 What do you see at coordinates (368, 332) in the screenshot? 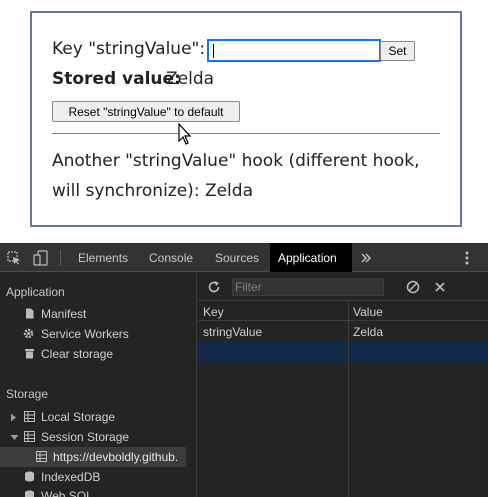
I see `table-cell-value: Zelda` at bounding box center [368, 332].